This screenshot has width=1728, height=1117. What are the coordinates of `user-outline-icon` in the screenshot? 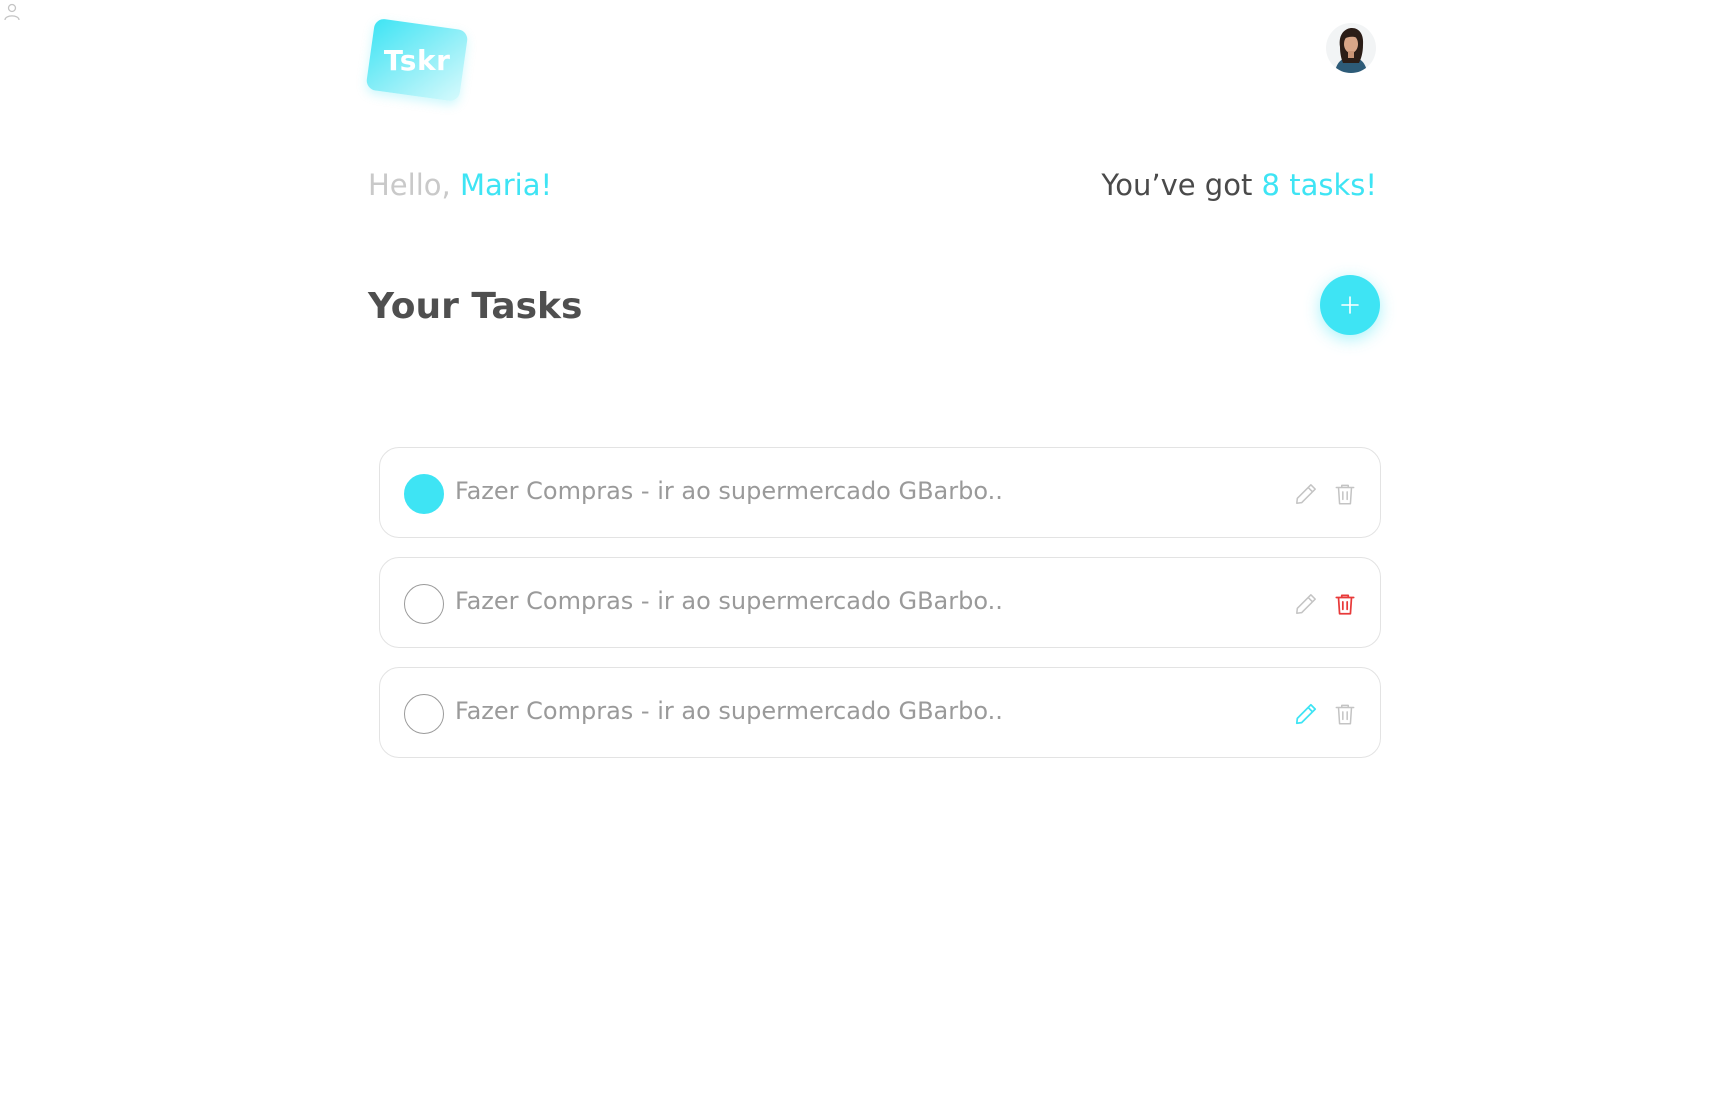 It's located at (12, 12).